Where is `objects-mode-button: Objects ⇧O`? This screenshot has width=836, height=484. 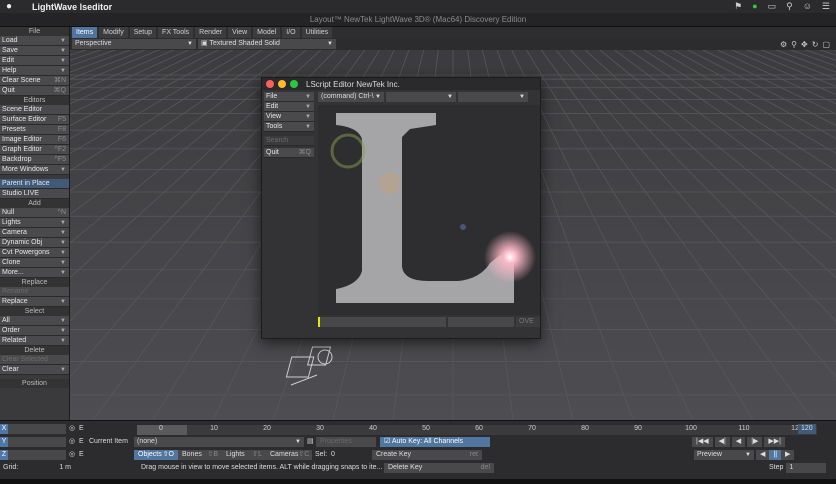 objects-mode-button: Objects ⇧O is located at coordinates (156, 454).